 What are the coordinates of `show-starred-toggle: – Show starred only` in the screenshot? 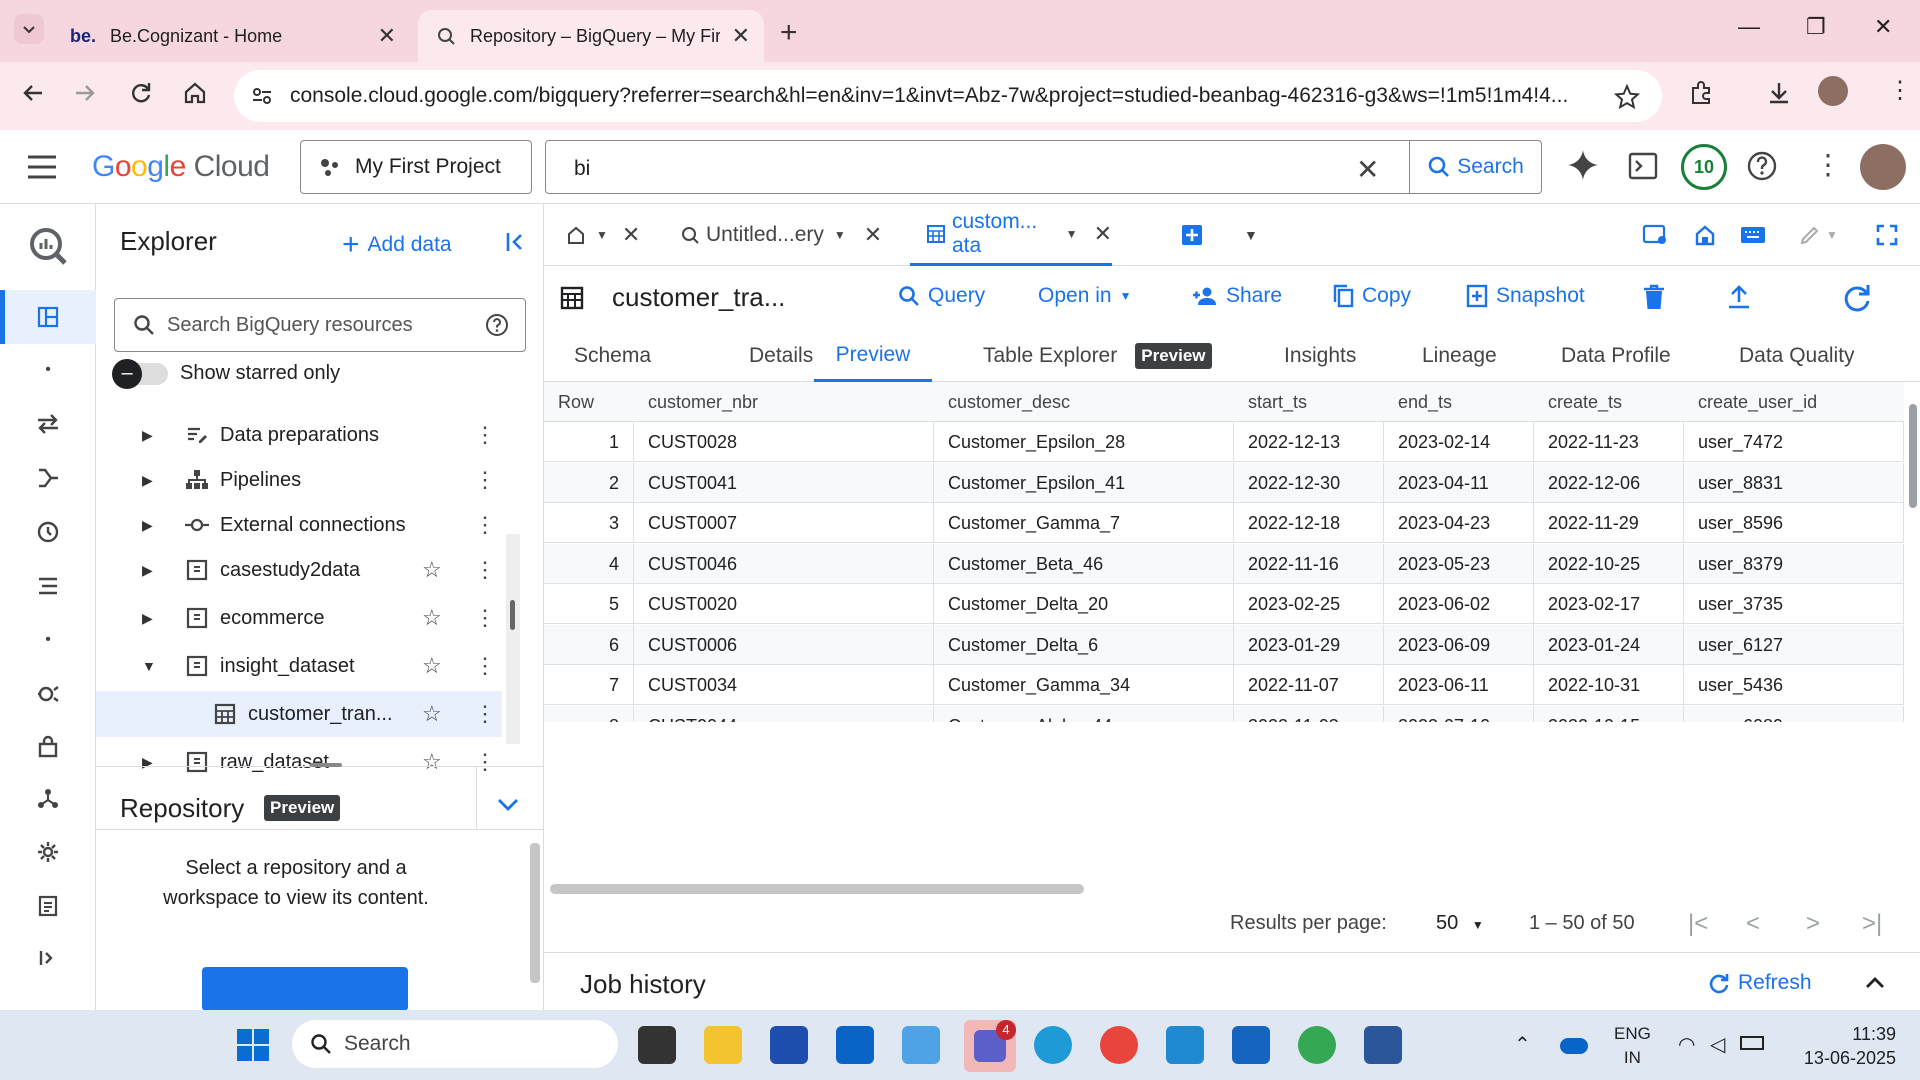 It's located at (226, 373).